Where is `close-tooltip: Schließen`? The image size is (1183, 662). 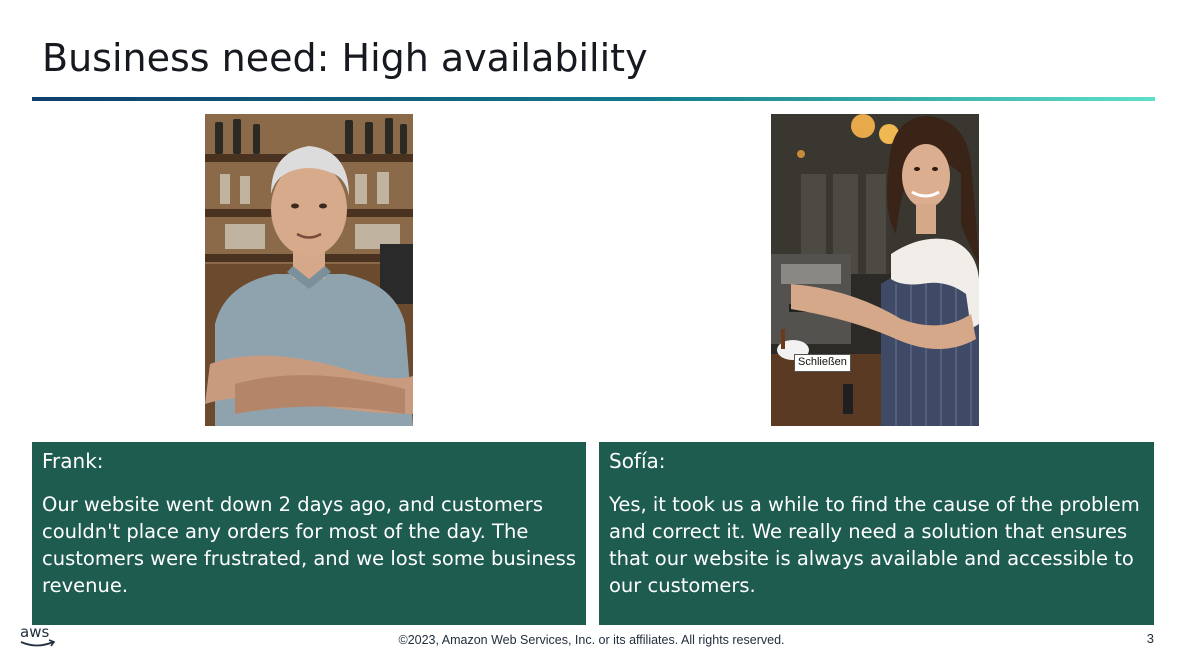 close-tooltip: Schließen is located at coordinates (822, 363).